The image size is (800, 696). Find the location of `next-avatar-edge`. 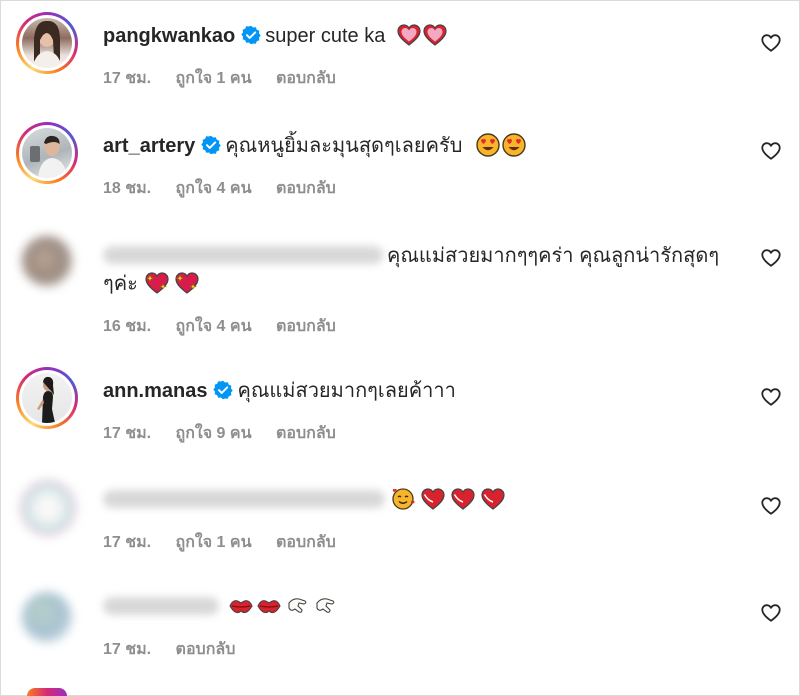

next-avatar-edge is located at coordinates (47, 692).